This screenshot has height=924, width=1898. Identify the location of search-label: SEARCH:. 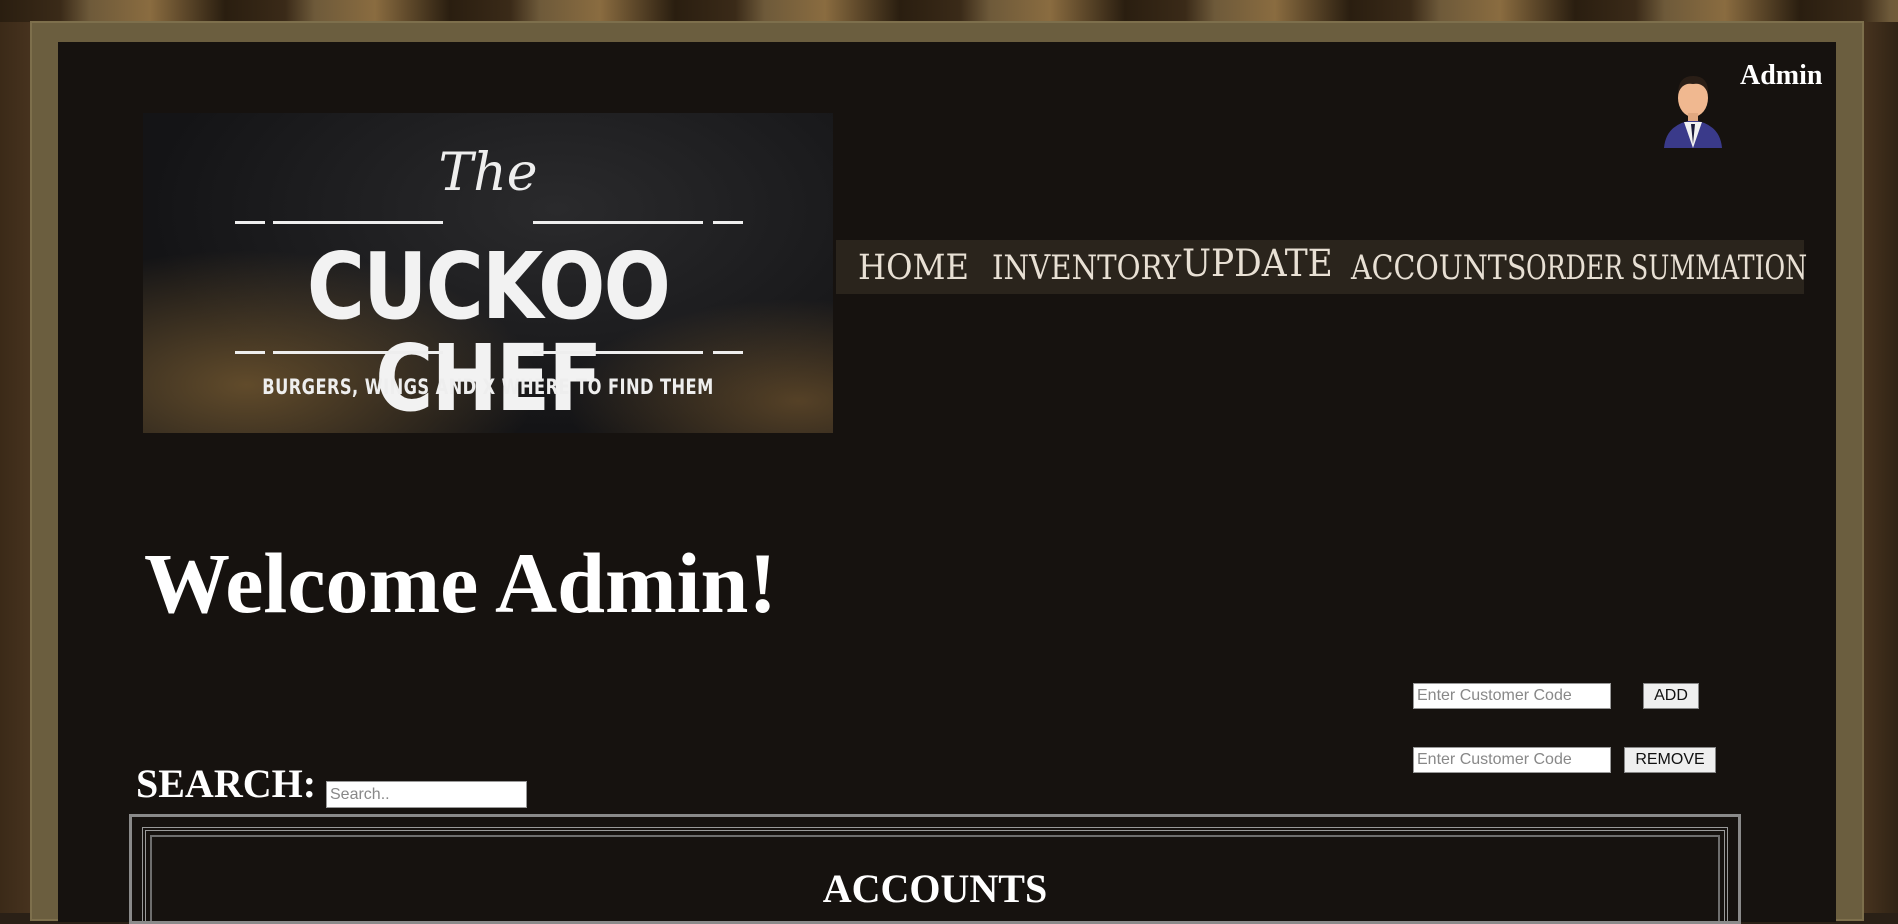
(226, 783).